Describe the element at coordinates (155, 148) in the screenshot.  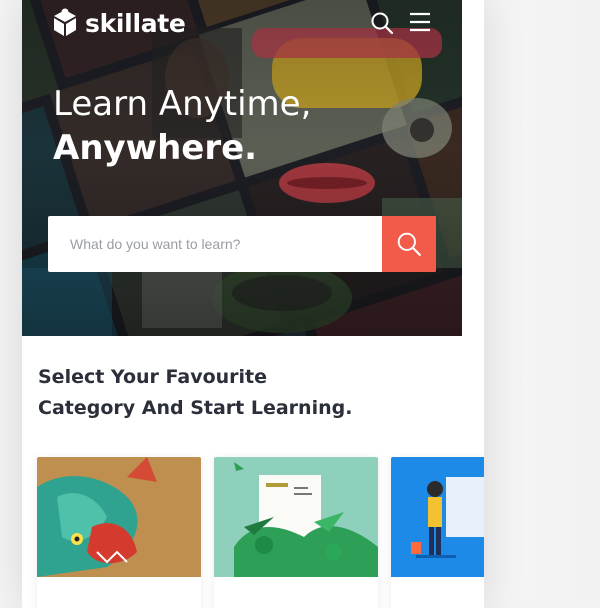
I see `headline-line-2: Anywhere.` at that location.